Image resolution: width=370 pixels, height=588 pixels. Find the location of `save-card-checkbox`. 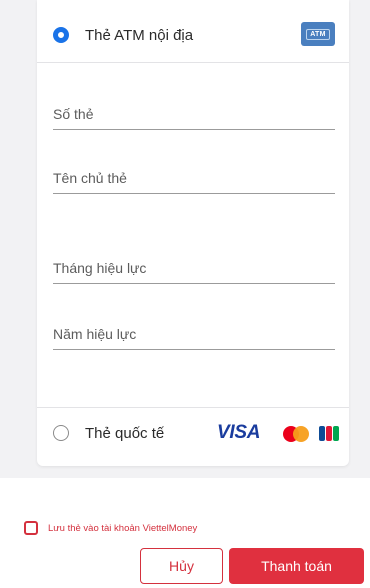

save-card-checkbox is located at coordinates (31, 528).